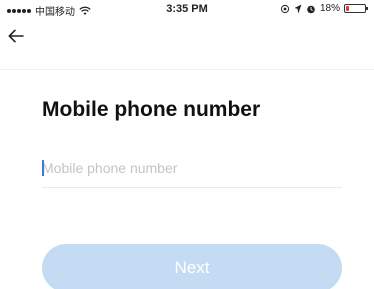 The height and width of the screenshot is (289, 374). I want to click on phone-number-input, so click(192, 168).